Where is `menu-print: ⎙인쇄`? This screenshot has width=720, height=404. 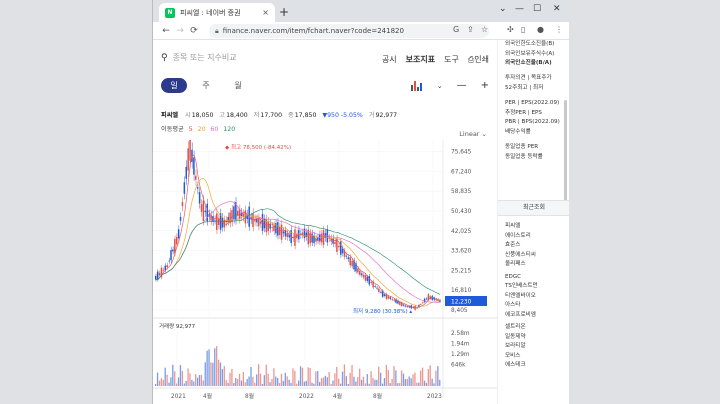 menu-print: ⎙인쇄 is located at coordinates (478, 59).